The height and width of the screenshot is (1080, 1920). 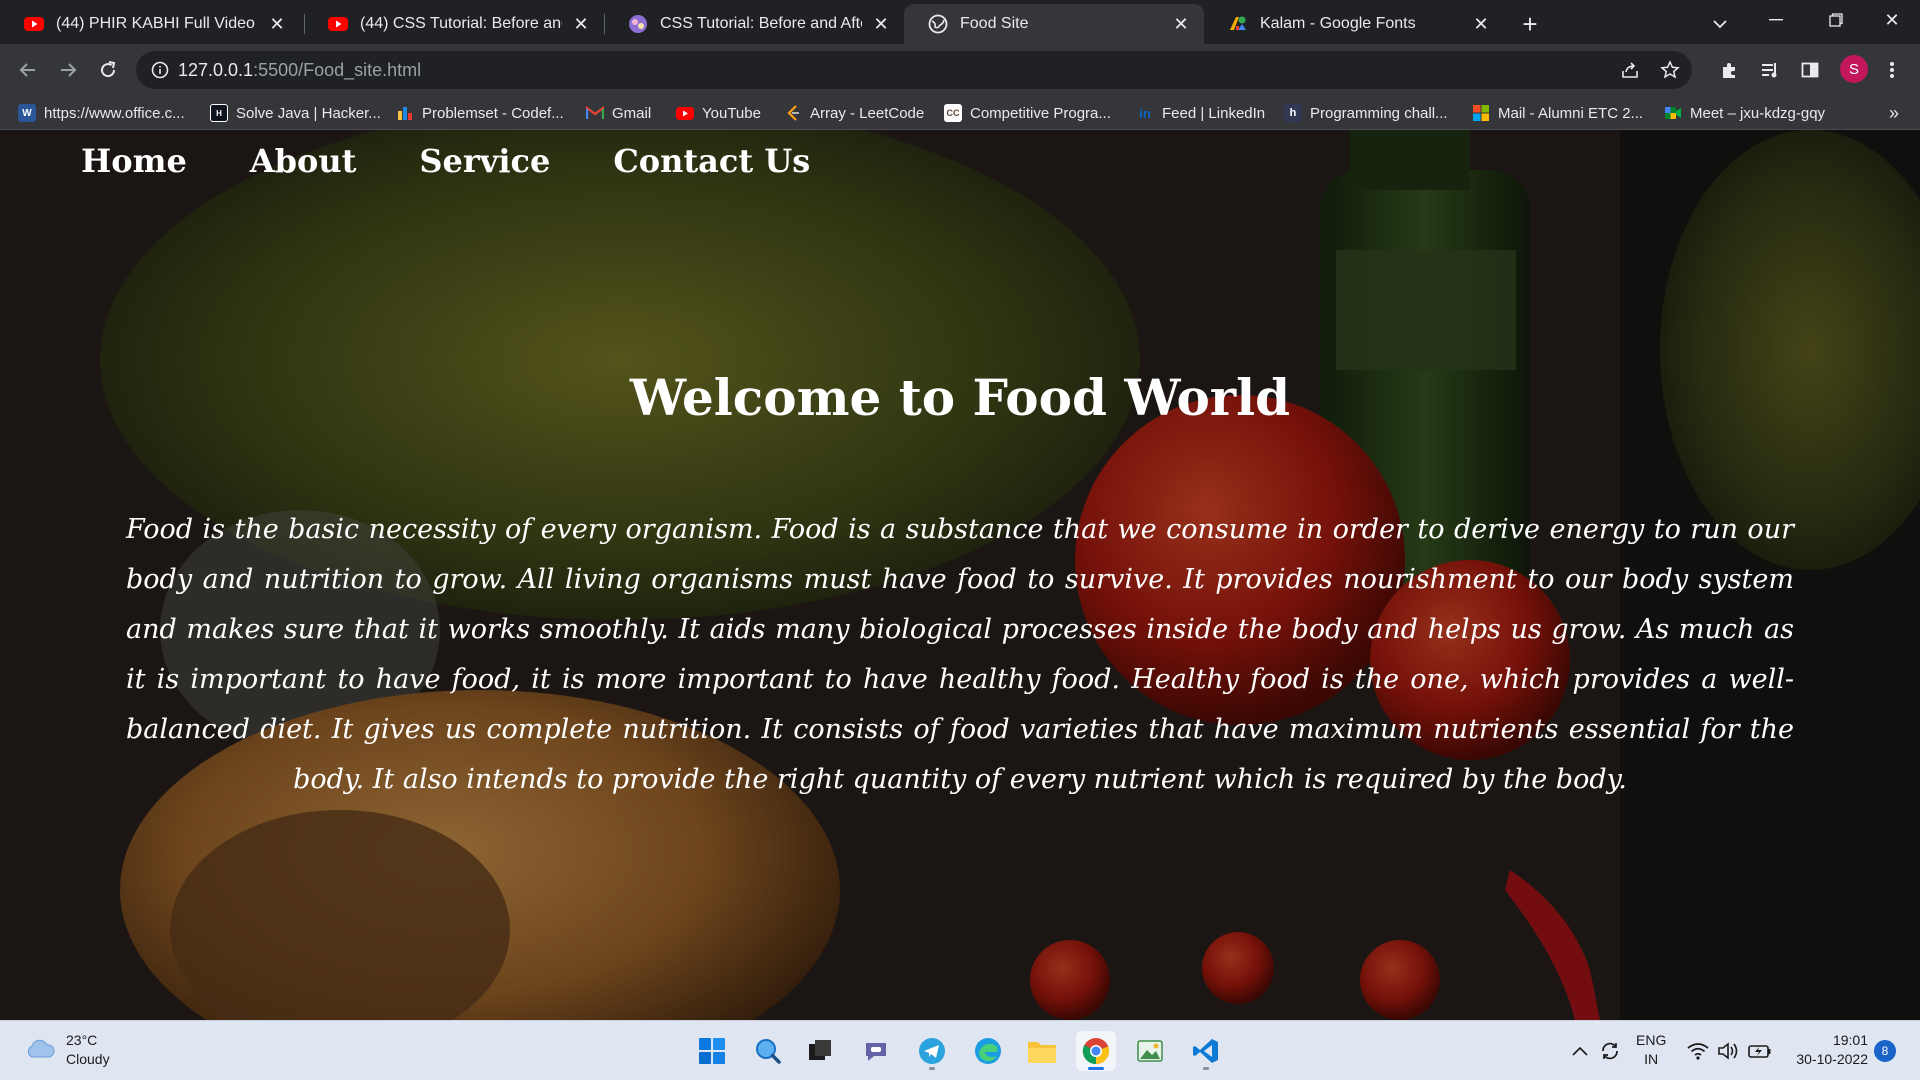 What do you see at coordinates (405, 113) in the screenshot?
I see `codeforces-icon` at bounding box center [405, 113].